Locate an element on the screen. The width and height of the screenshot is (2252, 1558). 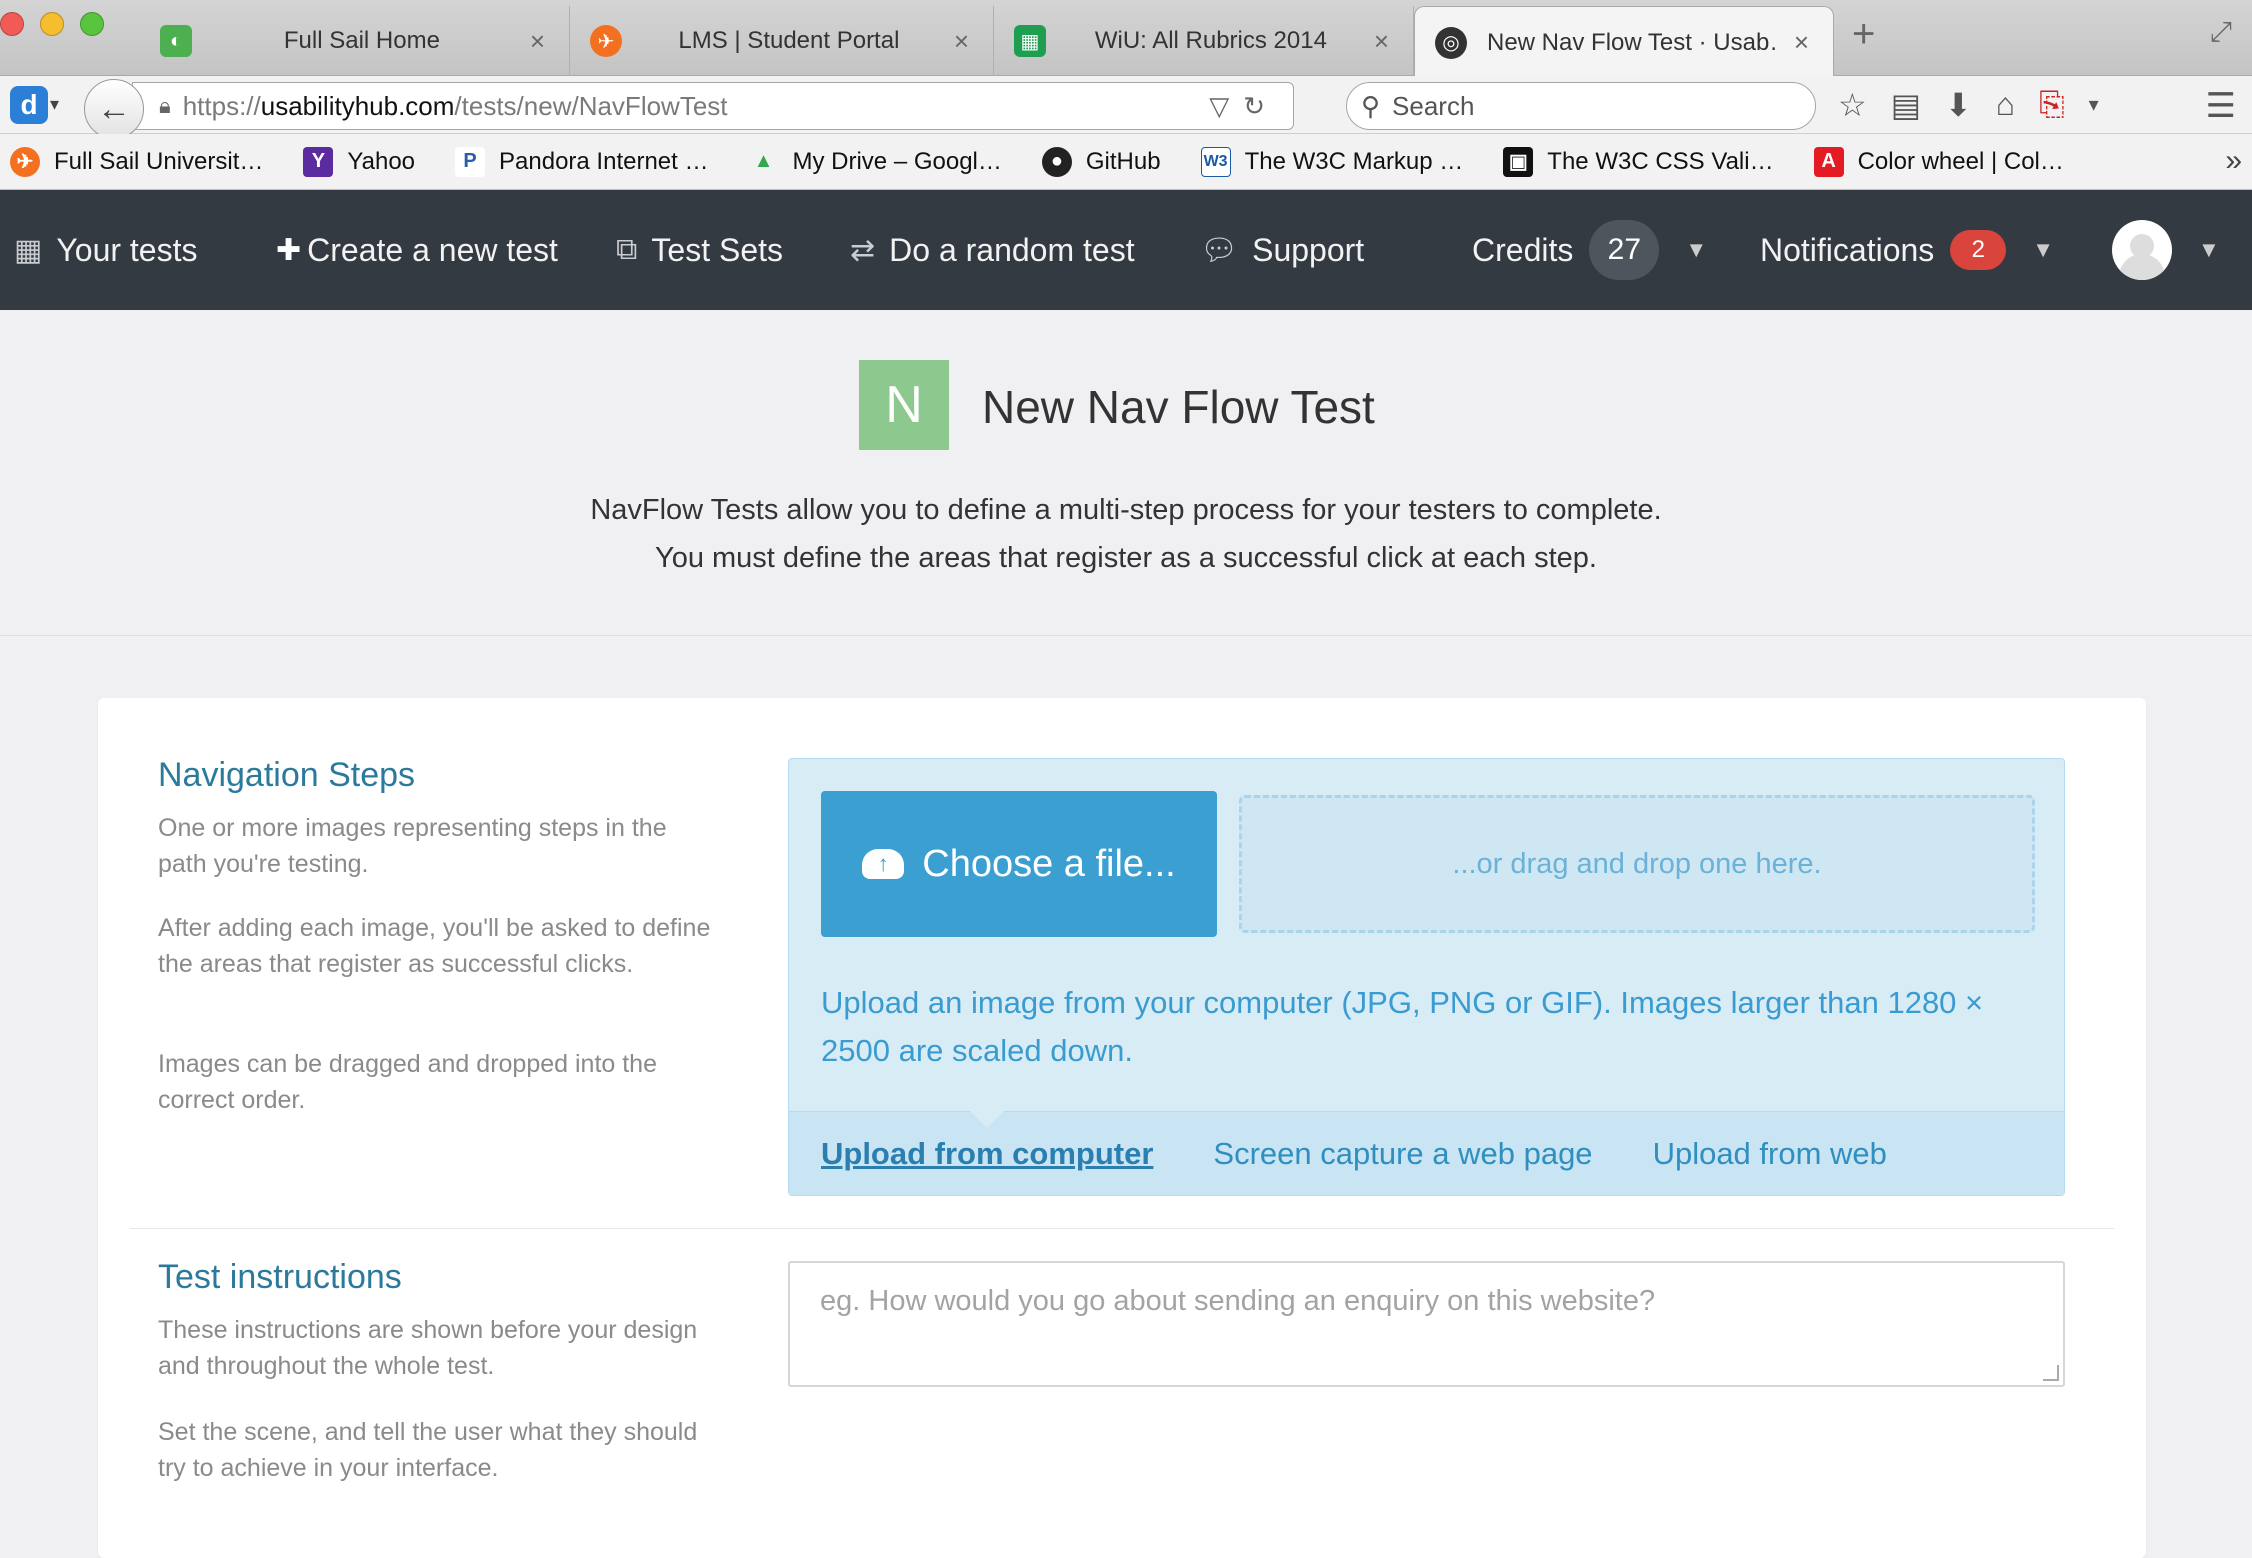
avatar is located at coordinates (2142, 250).